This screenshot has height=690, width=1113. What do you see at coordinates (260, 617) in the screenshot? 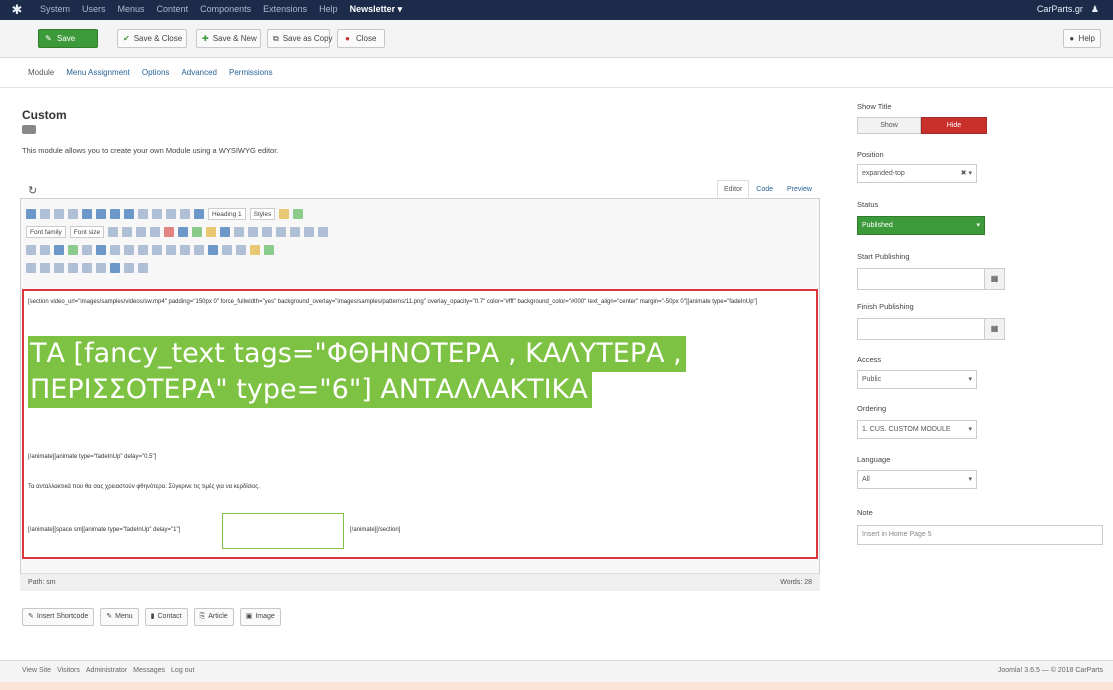
I see `image-button: ▣ Image` at bounding box center [260, 617].